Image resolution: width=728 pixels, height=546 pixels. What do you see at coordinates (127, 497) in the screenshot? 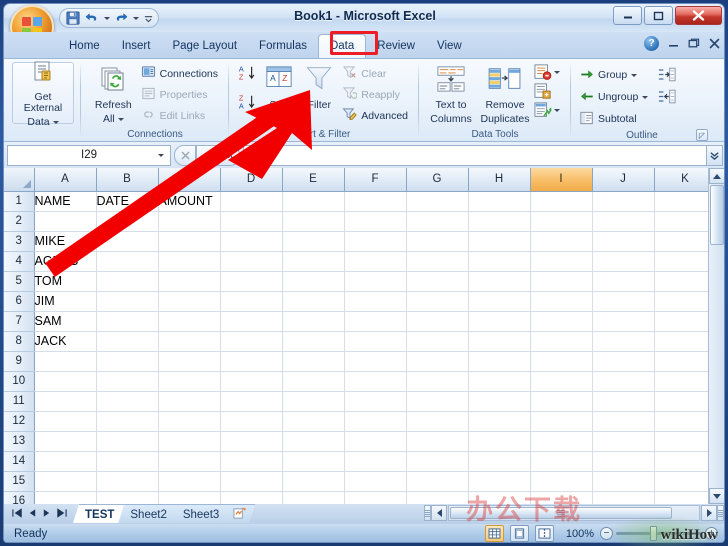
I see `cell-B16` at bounding box center [127, 497].